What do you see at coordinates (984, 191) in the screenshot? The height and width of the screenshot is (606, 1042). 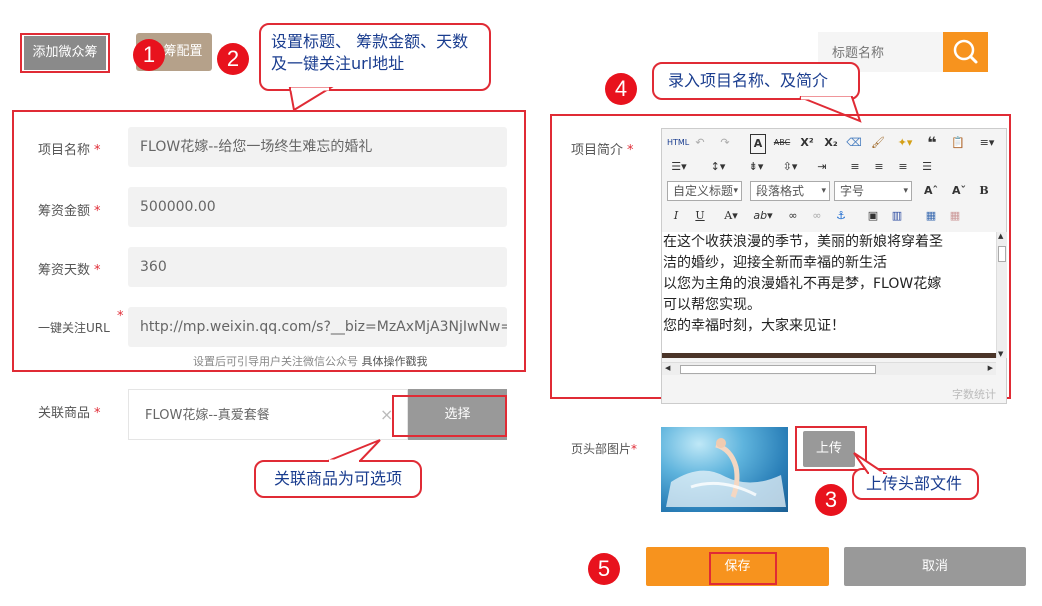 I see `bold-icon: B` at bounding box center [984, 191].